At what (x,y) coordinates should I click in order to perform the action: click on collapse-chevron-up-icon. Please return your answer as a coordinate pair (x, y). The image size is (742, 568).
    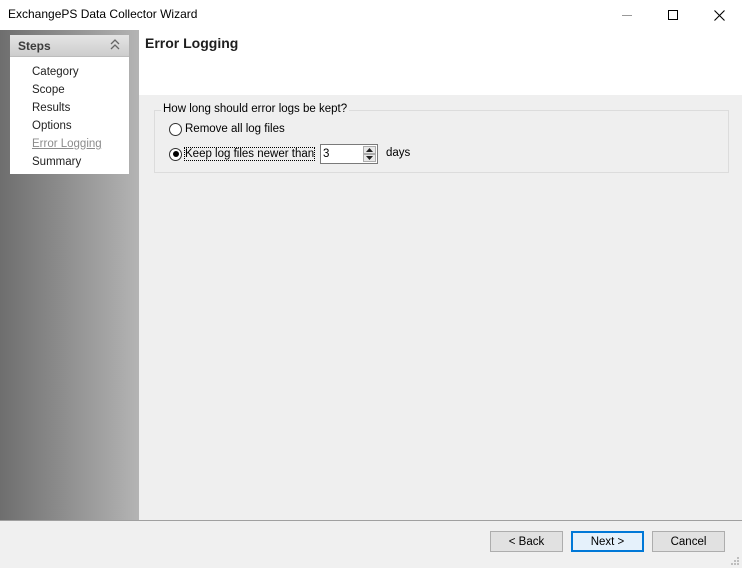
    Looking at the image, I should click on (115, 45).